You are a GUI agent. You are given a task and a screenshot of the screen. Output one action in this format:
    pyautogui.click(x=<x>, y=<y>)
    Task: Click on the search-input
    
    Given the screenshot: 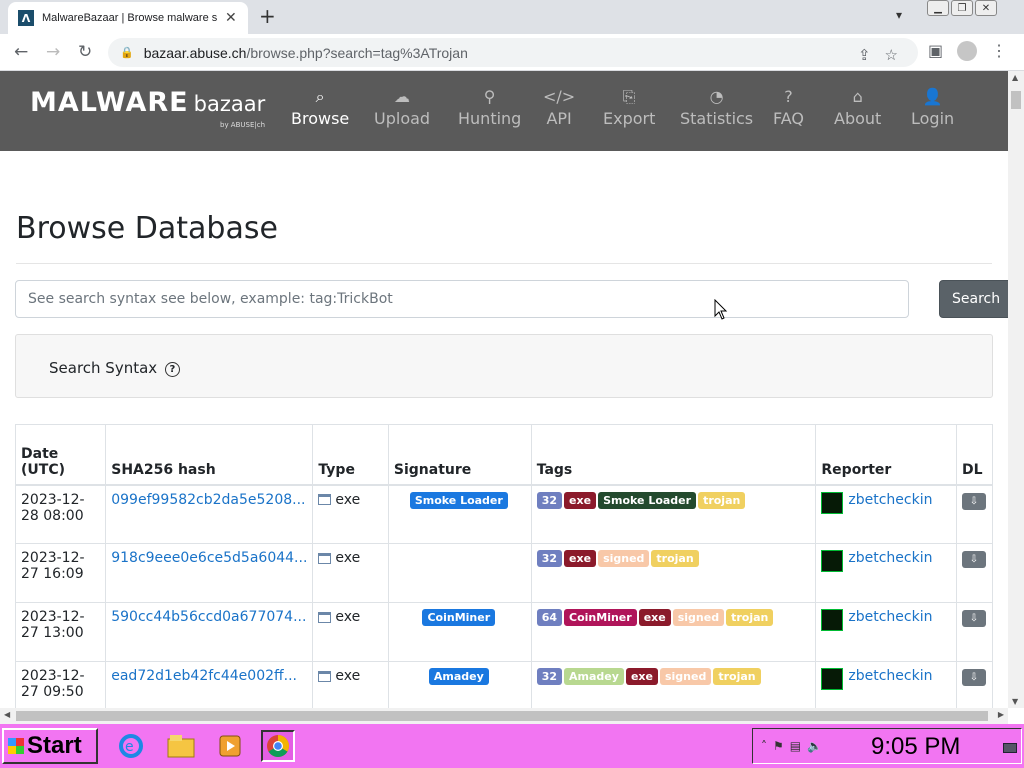 What is the action you would take?
    pyautogui.click(x=462, y=299)
    